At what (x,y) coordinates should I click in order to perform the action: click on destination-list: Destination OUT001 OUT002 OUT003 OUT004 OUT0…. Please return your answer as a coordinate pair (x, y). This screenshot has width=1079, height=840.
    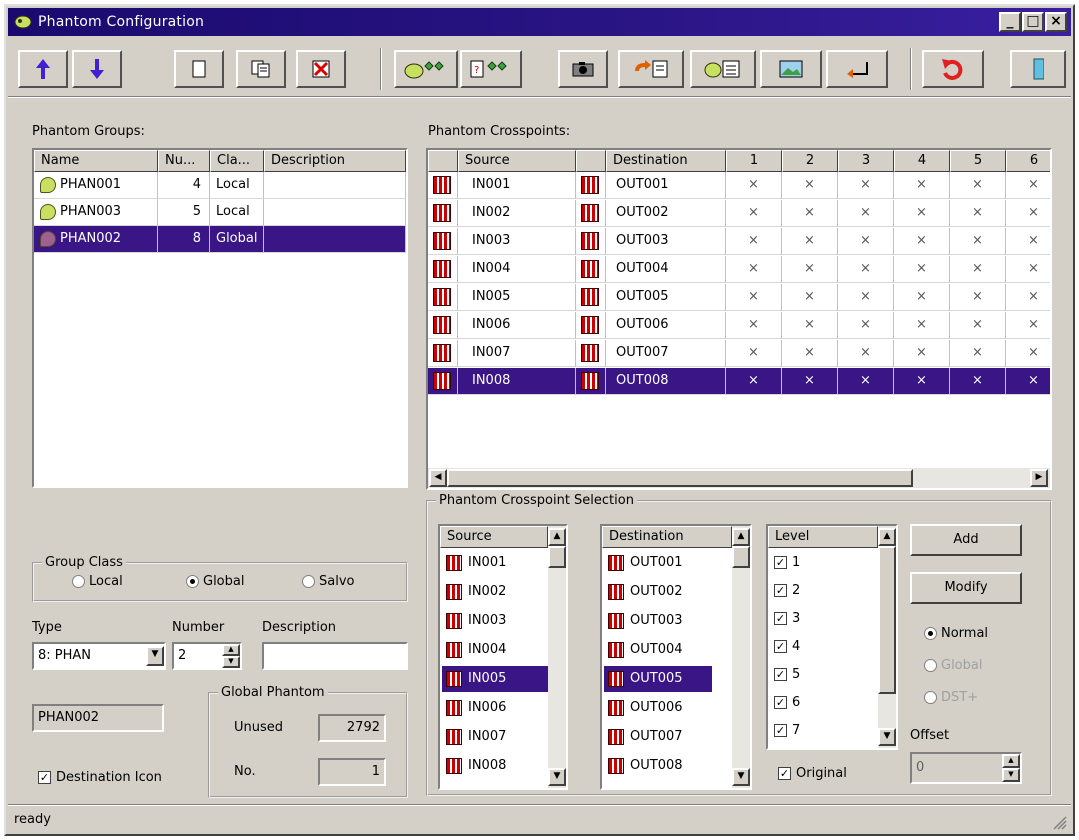
    Looking at the image, I should click on (676, 657).